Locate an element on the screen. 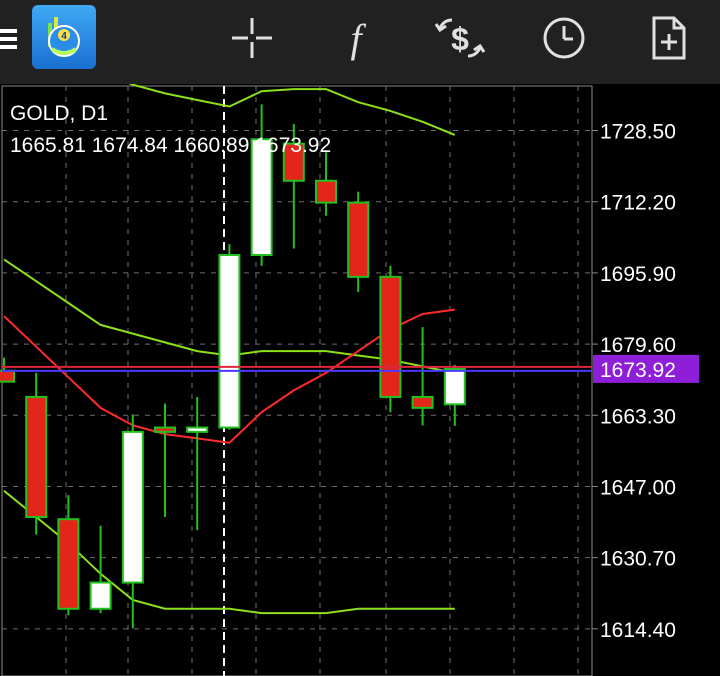 The width and height of the screenshot is (720, 676). svg-text: f is located at coordinates (358, 38).